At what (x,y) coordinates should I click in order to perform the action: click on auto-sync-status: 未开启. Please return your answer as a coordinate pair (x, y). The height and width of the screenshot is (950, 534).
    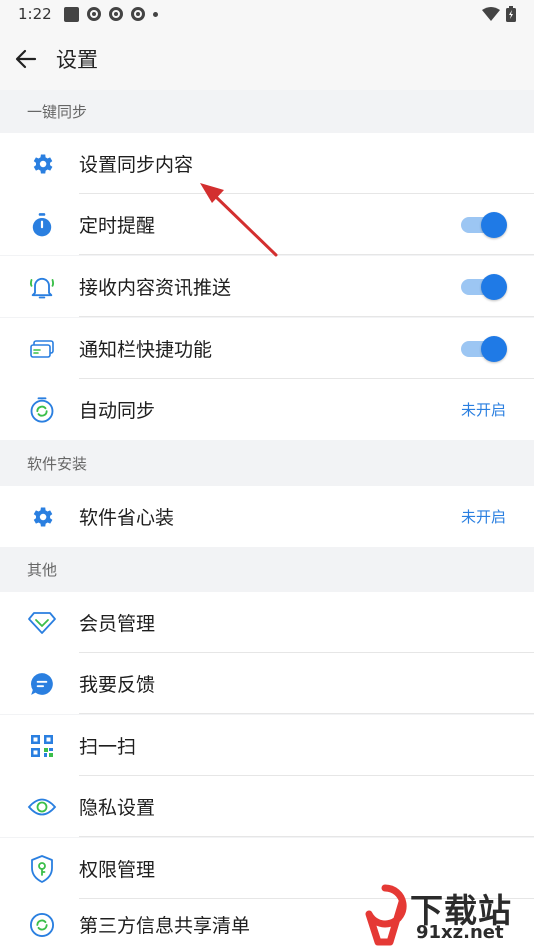
    Looking at the image, I should click on (483, 410).